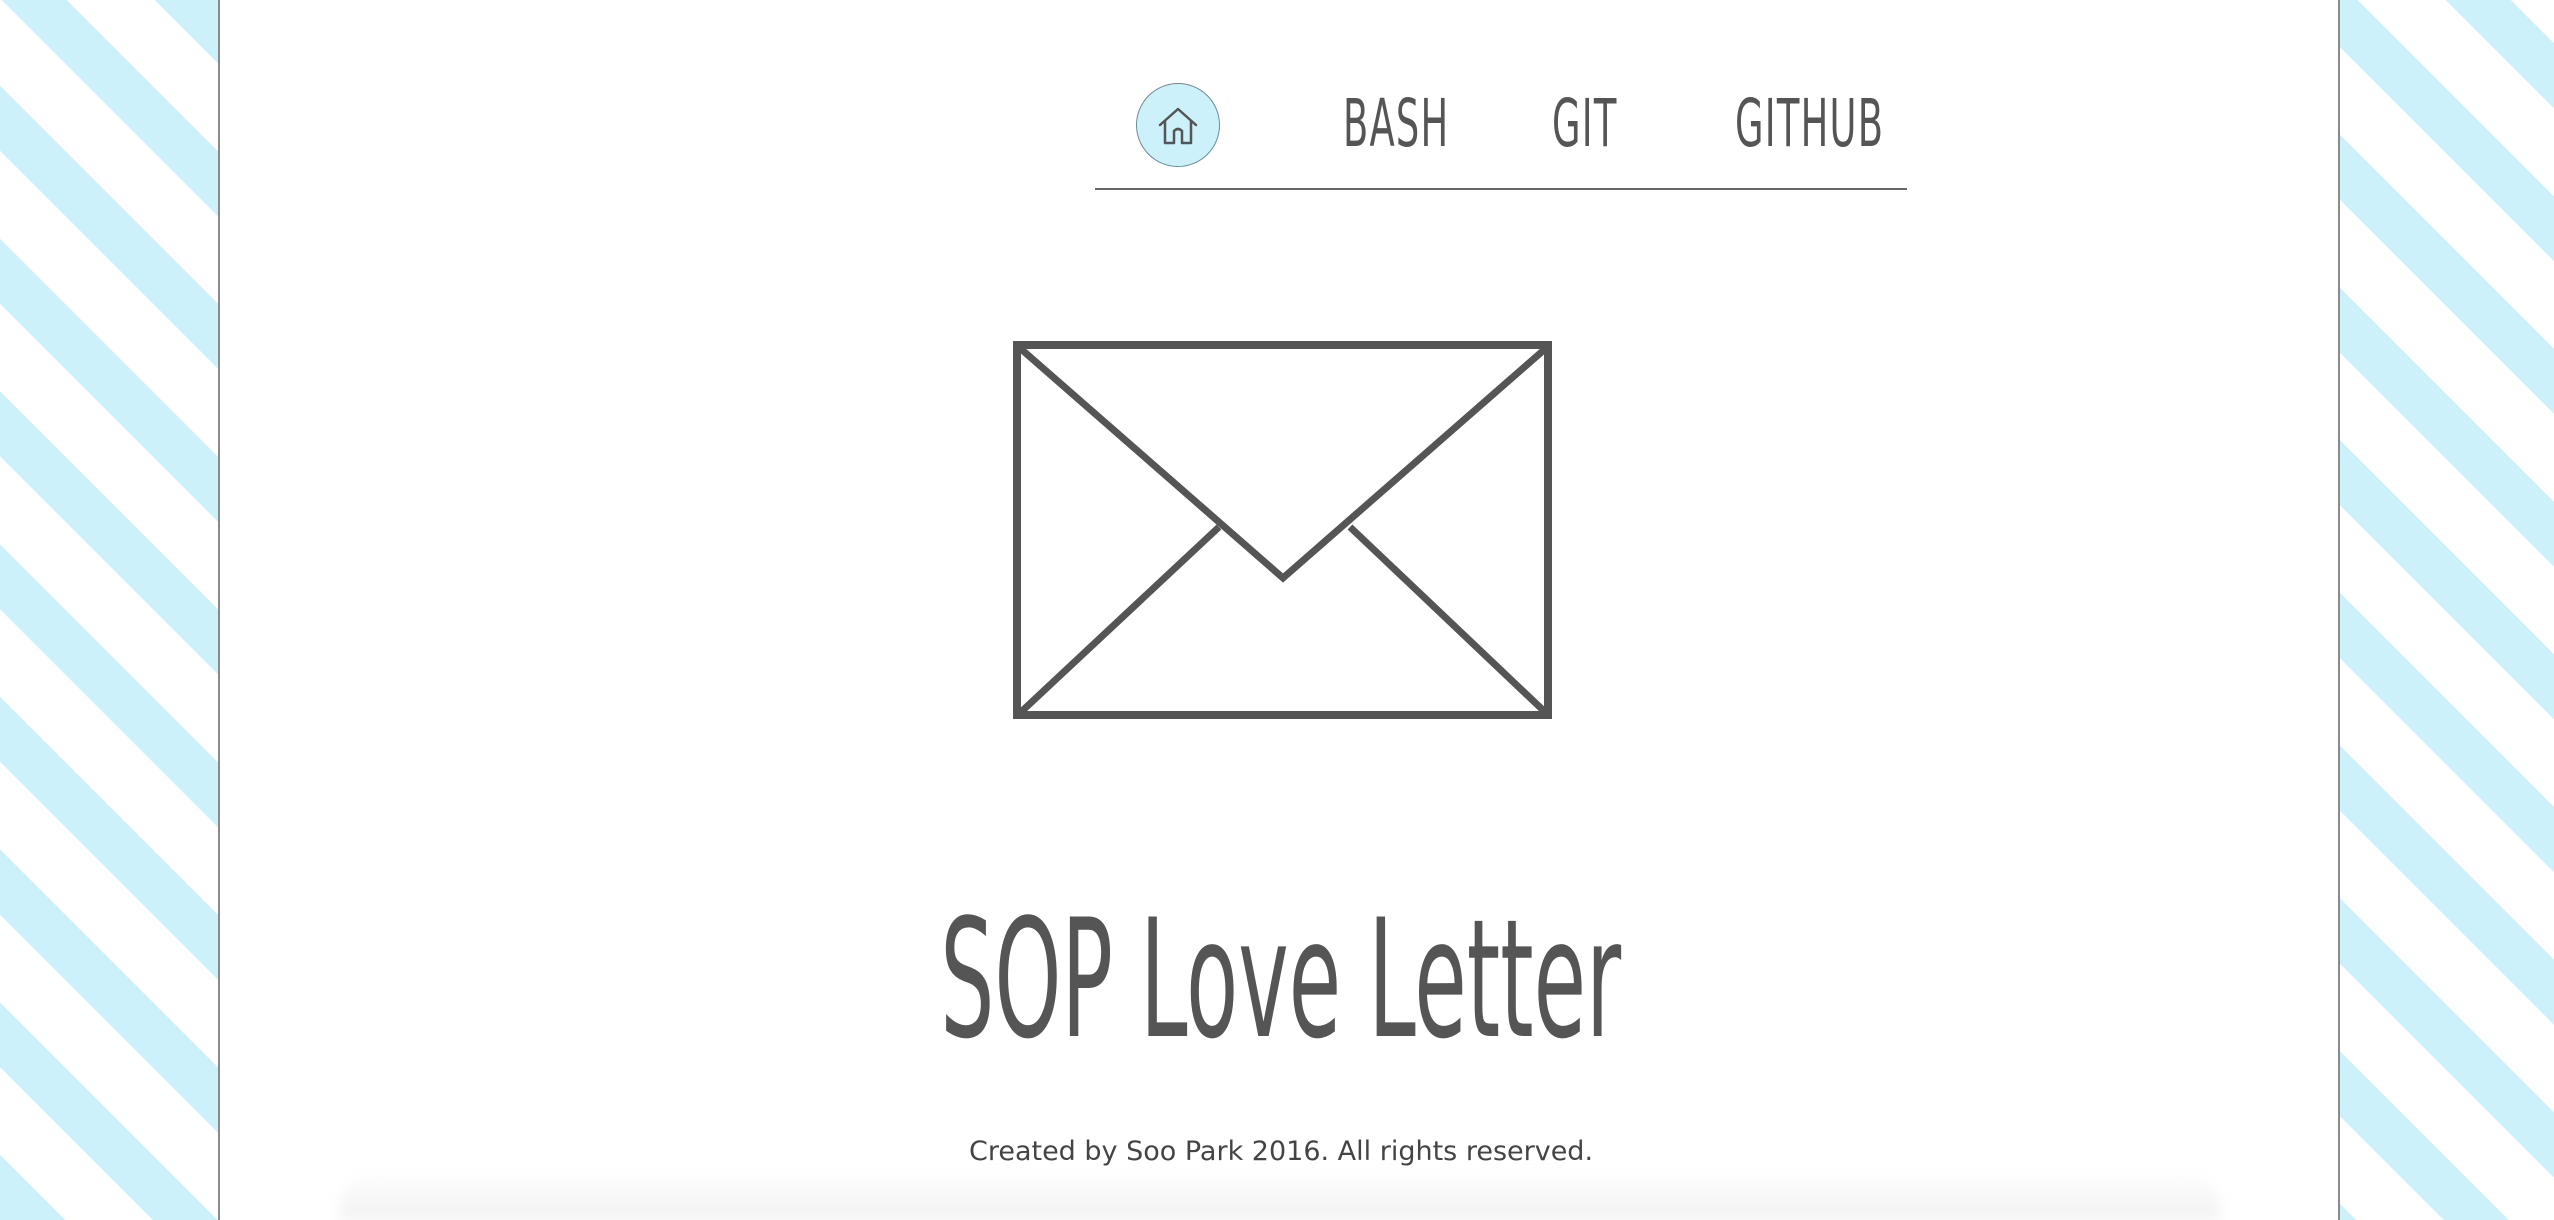  I want to click on home-icon, so click(1178, 126).